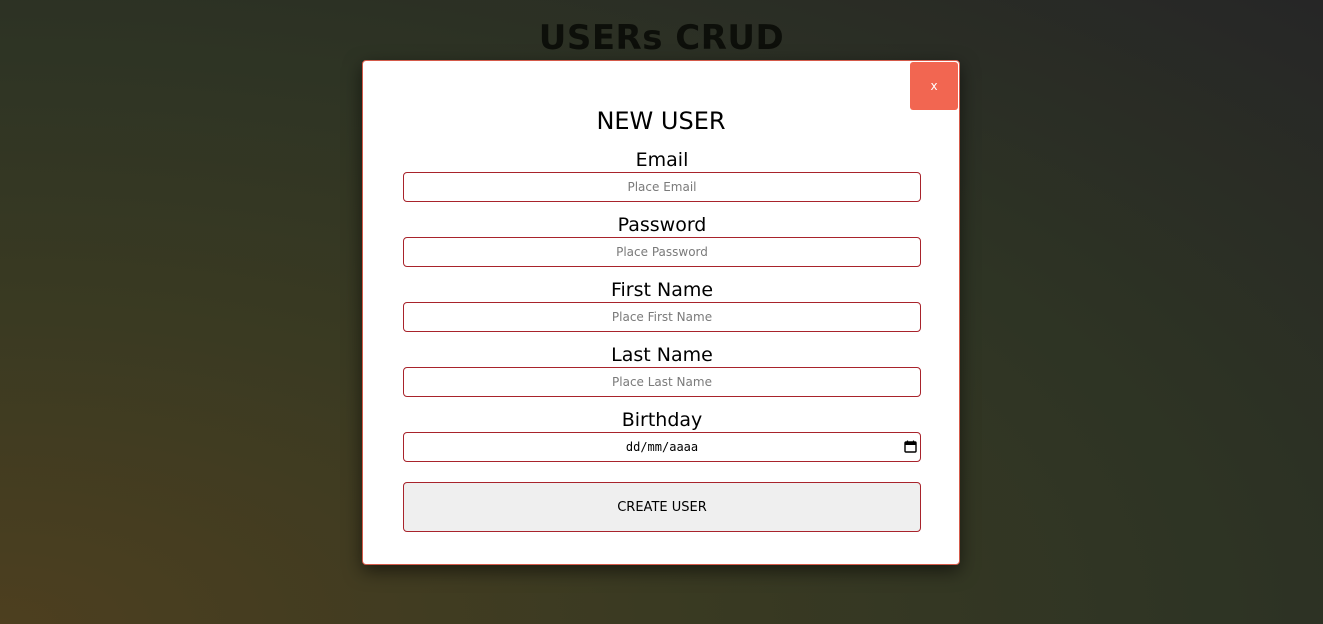 This screenshot has height=624, width=1323. I want to click on email-label: Email, so click(662, 160).